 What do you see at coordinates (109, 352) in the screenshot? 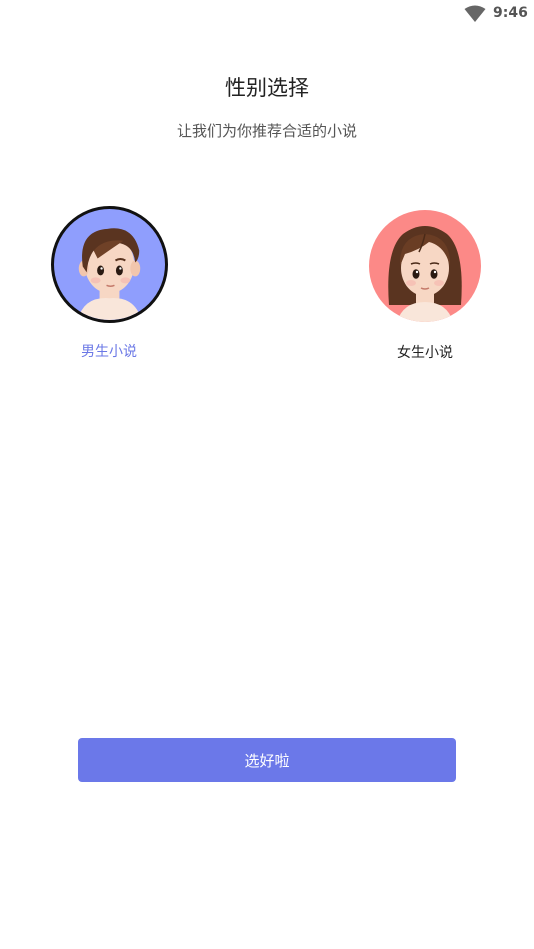
I see `male-novel-label: 男生小说` at bounding box center [109, 352].